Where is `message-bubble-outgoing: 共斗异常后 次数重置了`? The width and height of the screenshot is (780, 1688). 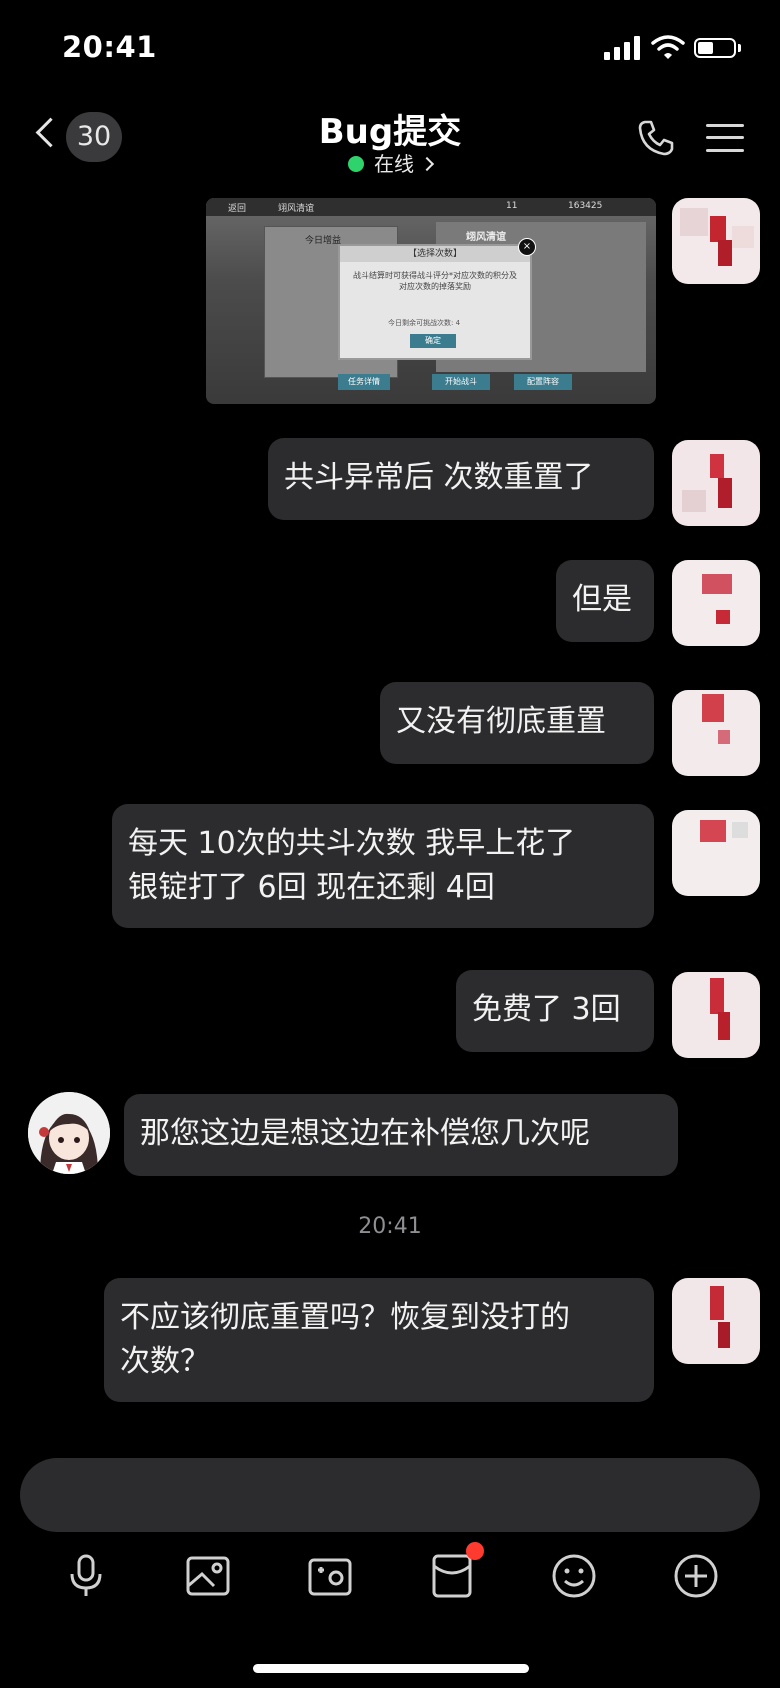
message-bubble-outgoing: 共斗异常后 次数重置了 is located at coordinates (461, 479).